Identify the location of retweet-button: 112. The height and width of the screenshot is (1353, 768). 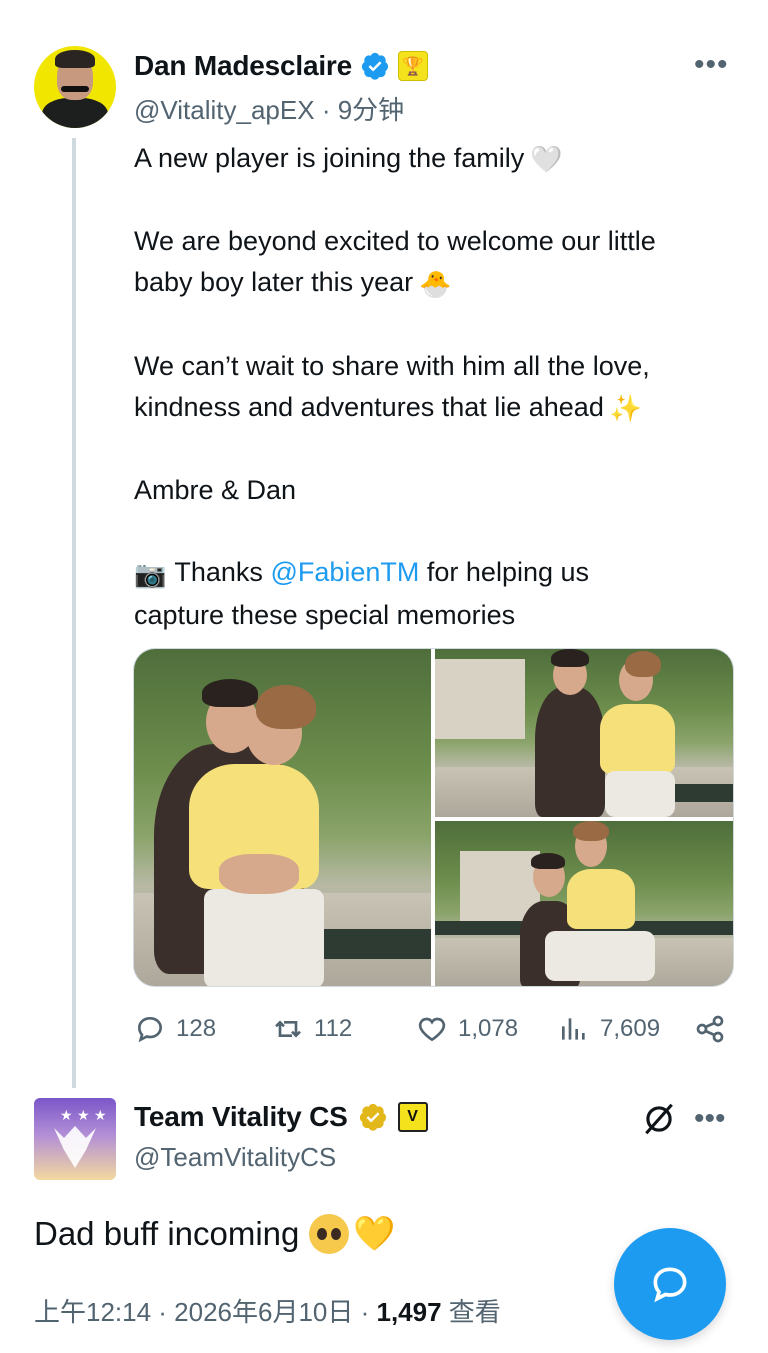
(312, 1029).